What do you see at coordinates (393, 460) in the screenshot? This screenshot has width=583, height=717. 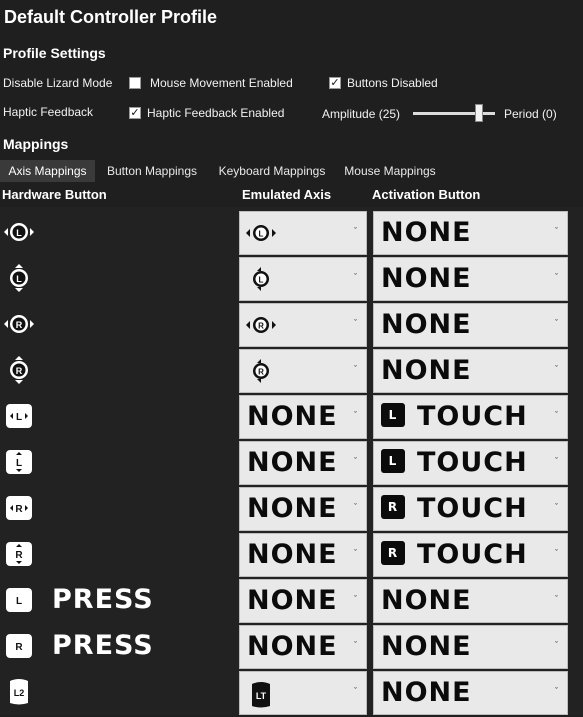 I see `touchpad-badge-icon: L` at bounding box center [393, 460].